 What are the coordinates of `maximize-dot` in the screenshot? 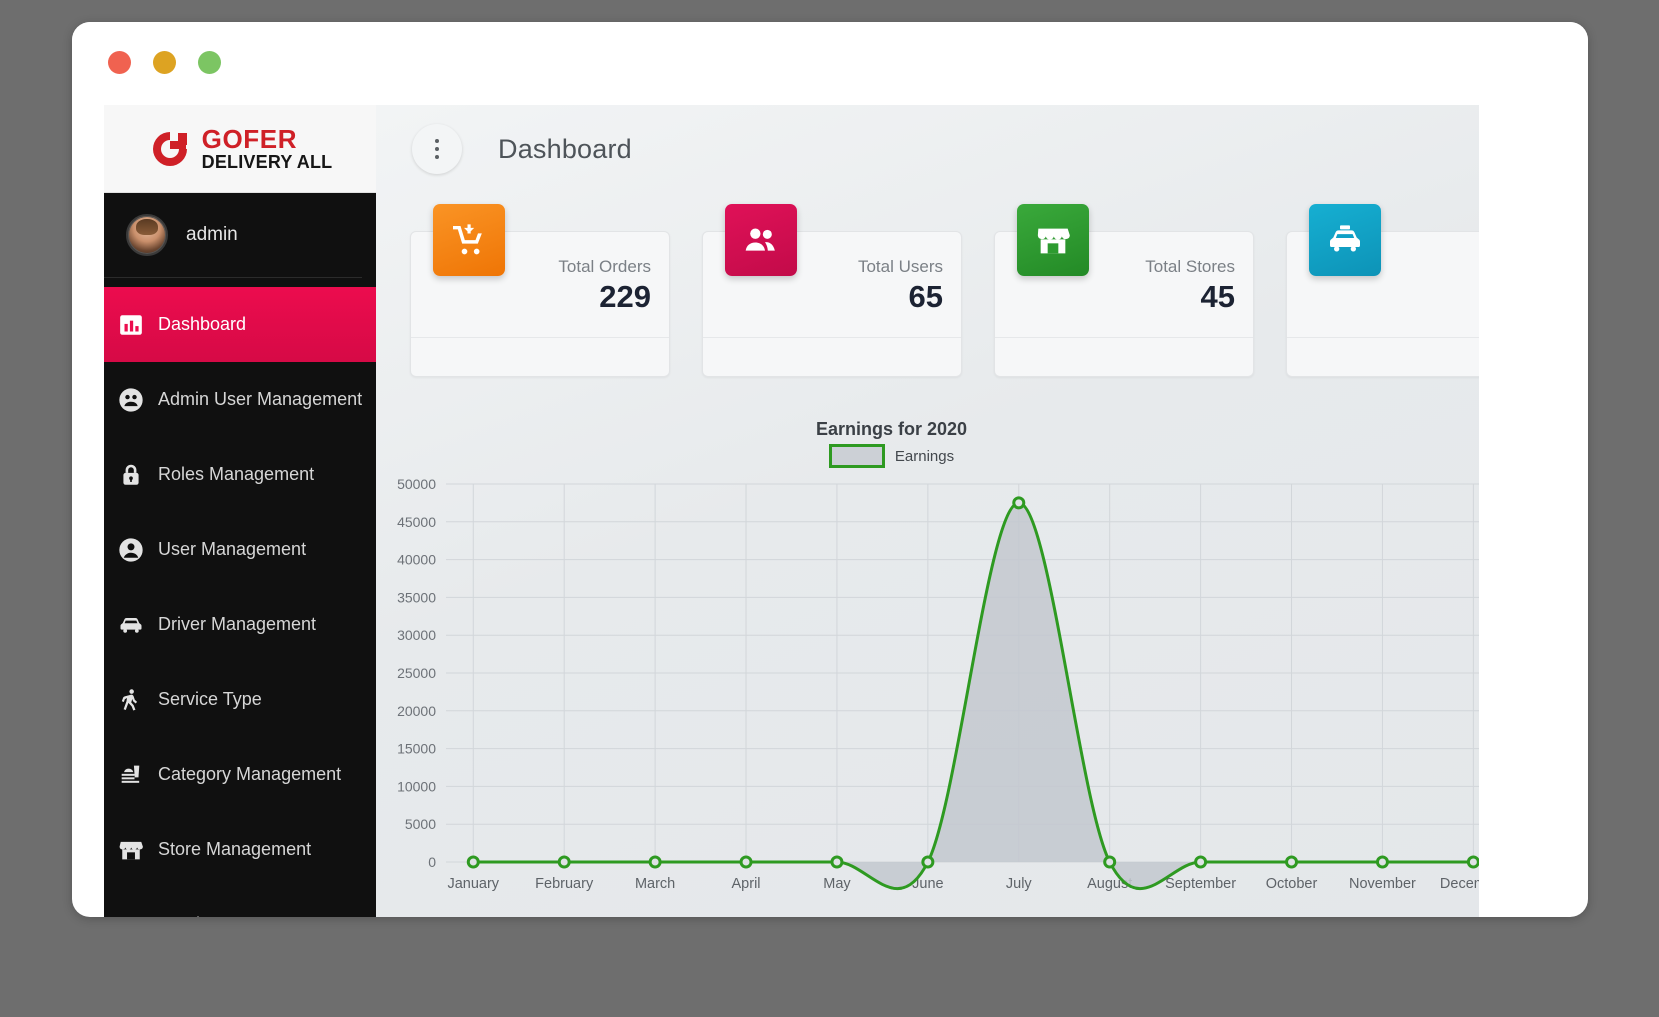 It's located at (209, 62).